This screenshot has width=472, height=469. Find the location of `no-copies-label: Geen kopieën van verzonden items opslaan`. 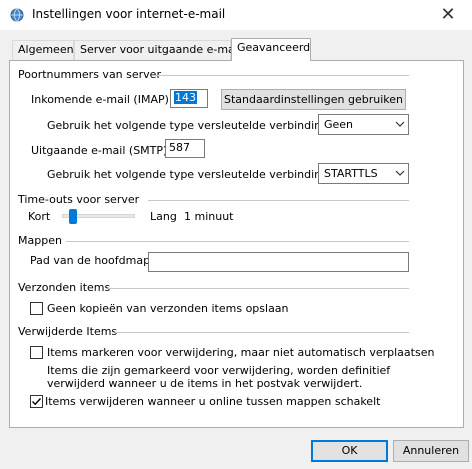

no-copies-label: Geen kopieën van verzonden items opslaan is located at coordinates (168, 308).